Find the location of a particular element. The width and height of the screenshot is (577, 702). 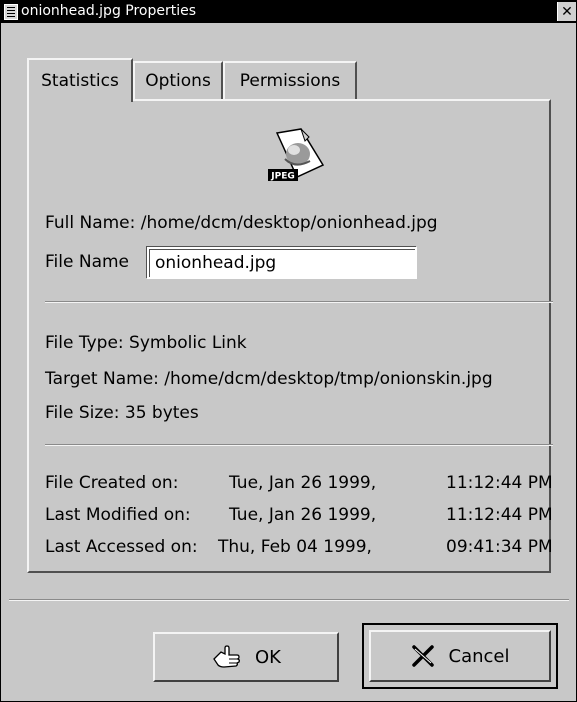

cancel-label: Cancel is located at coordinates (479, 656).